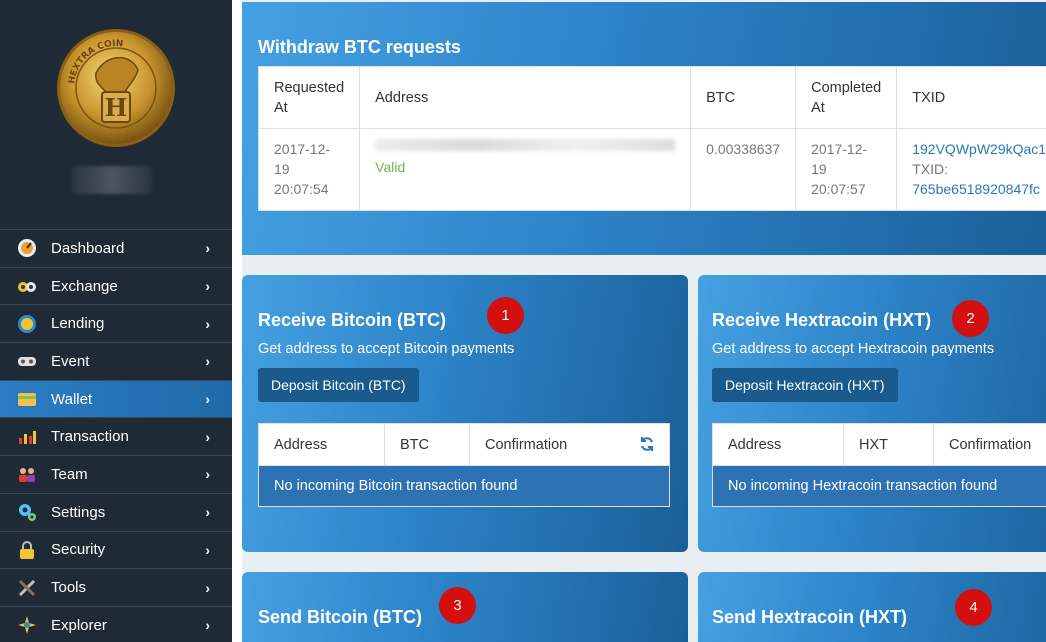 The image size is (1046, 642). Describe the element at coordinates (27, 512) in the screenshot. I see `settings-icon` at that location.